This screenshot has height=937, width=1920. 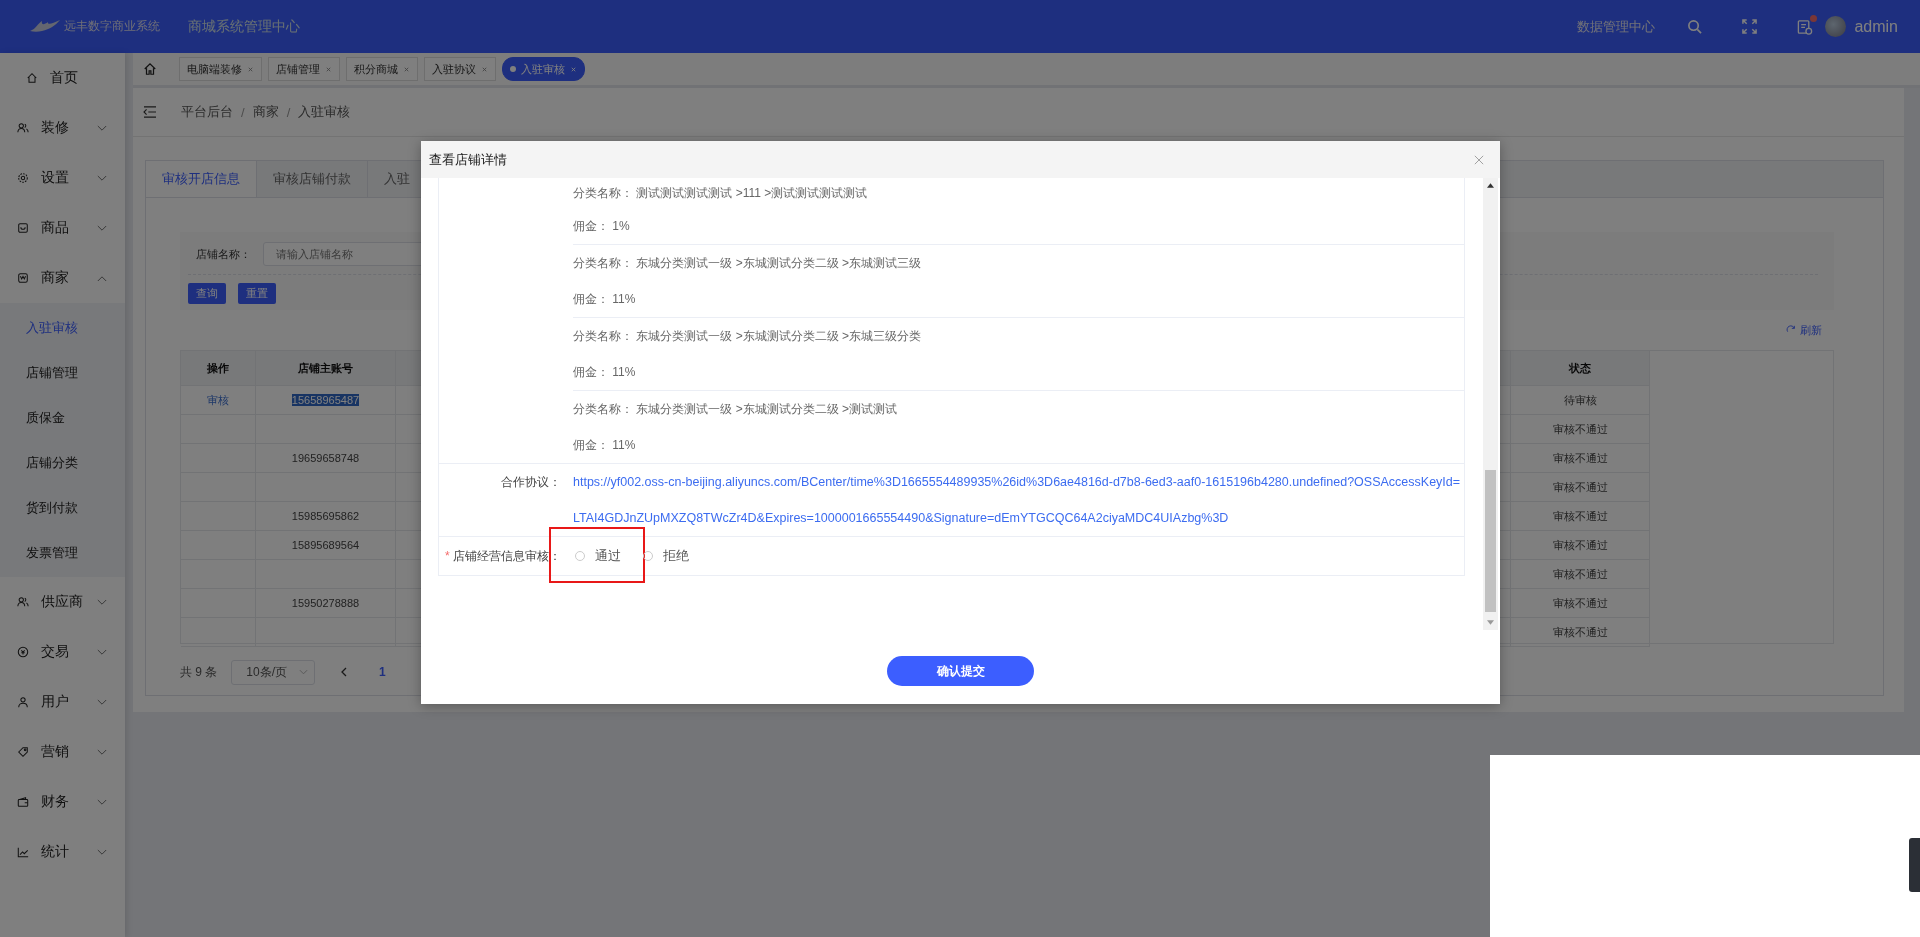 I want to click on bird-logo-icon, so click(x=45, y=26).